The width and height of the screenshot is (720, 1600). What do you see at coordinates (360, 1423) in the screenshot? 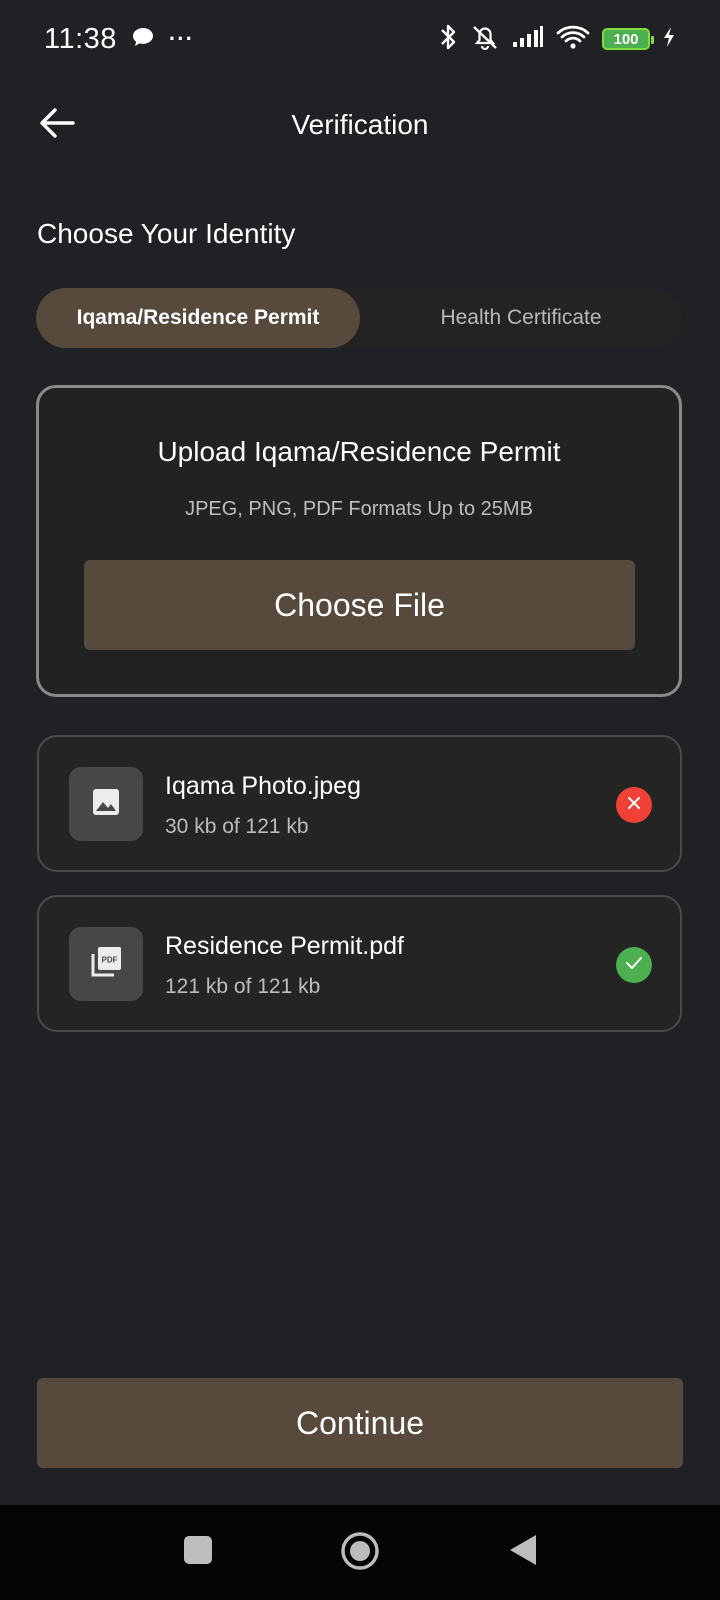
I see `continue-button: Continue` at bounding box center [360, 1423].